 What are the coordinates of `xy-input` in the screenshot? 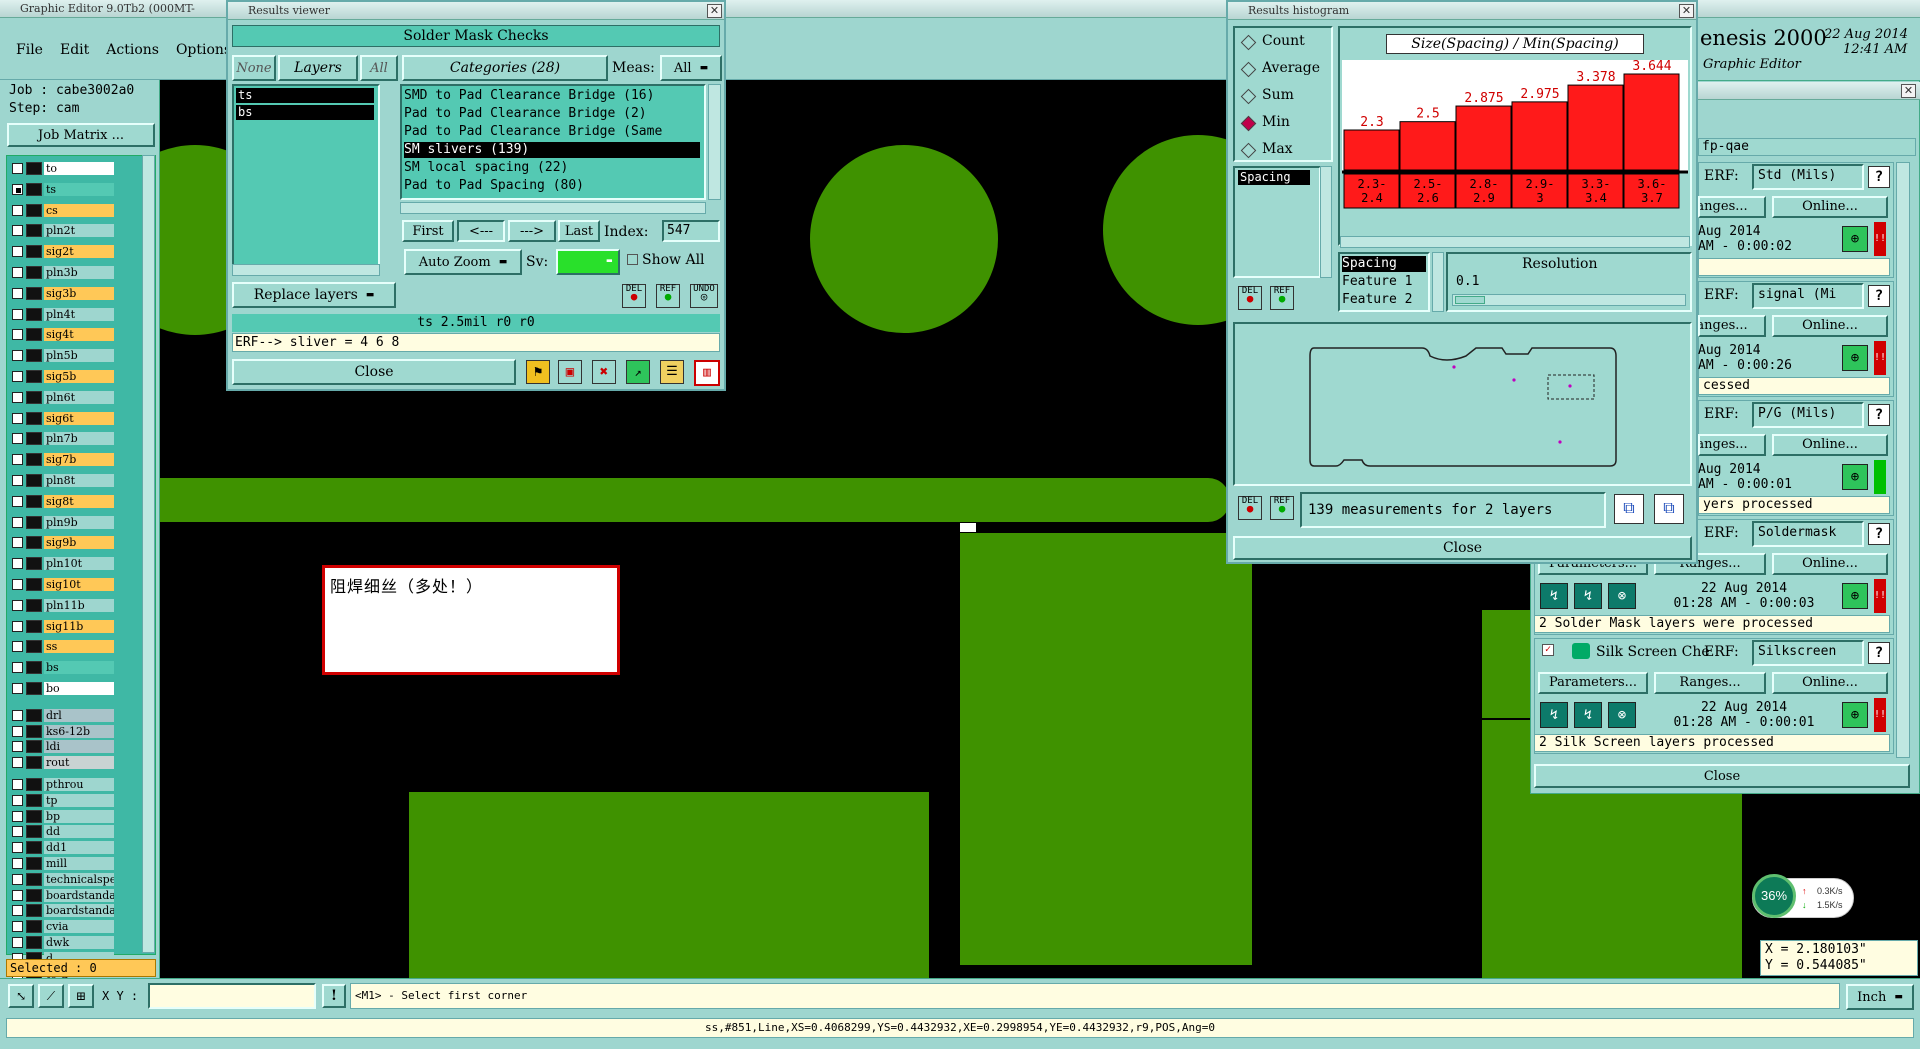 It's located at (232, 996).